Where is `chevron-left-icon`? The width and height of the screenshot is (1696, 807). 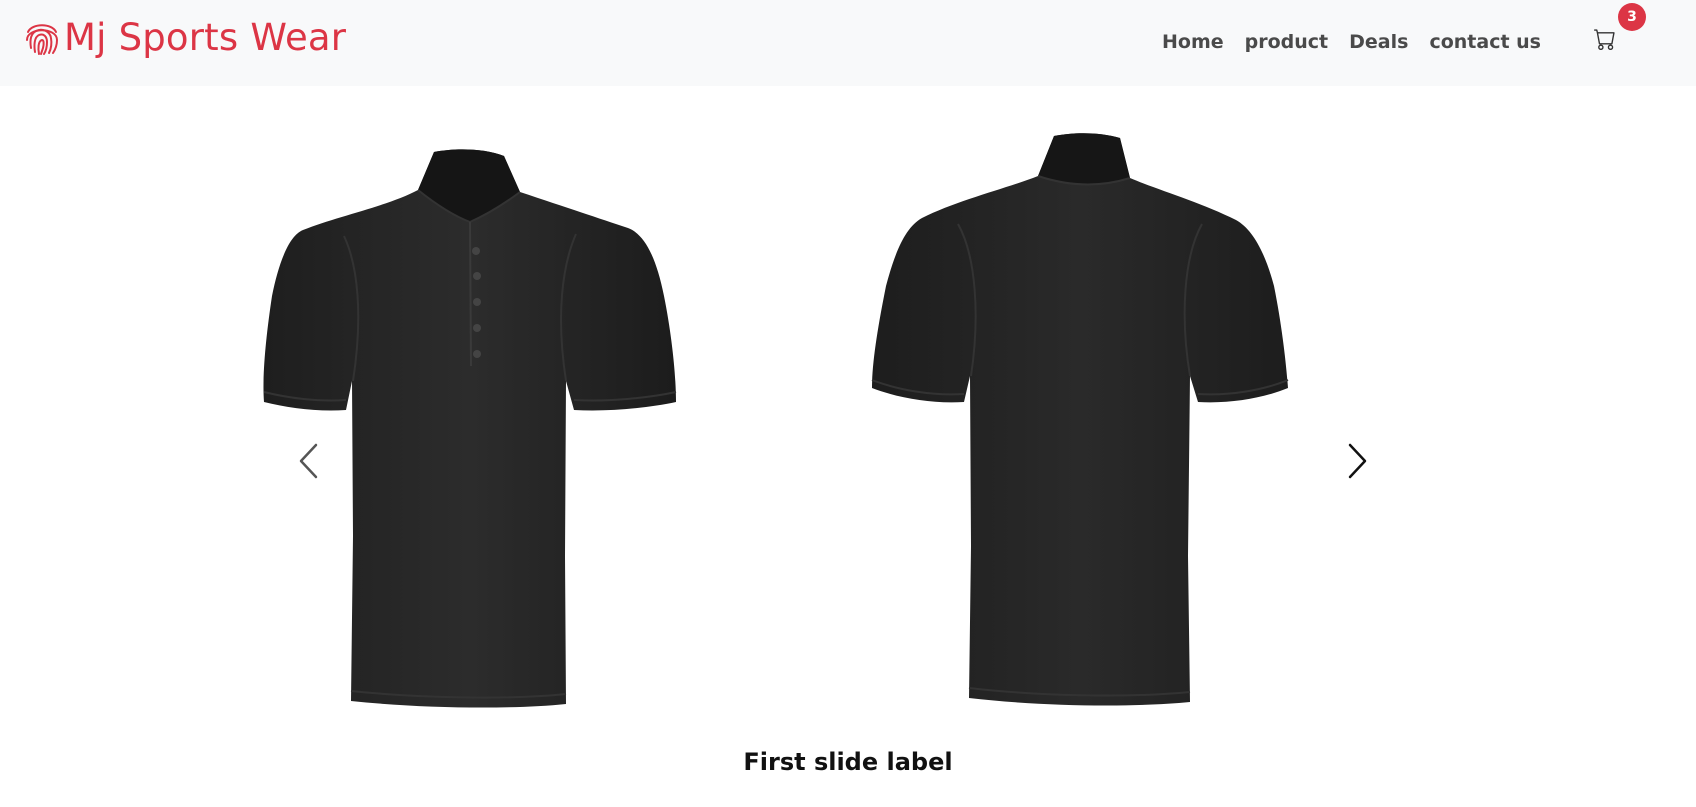
chevron-left-icon is located at coordinates (308, 461).